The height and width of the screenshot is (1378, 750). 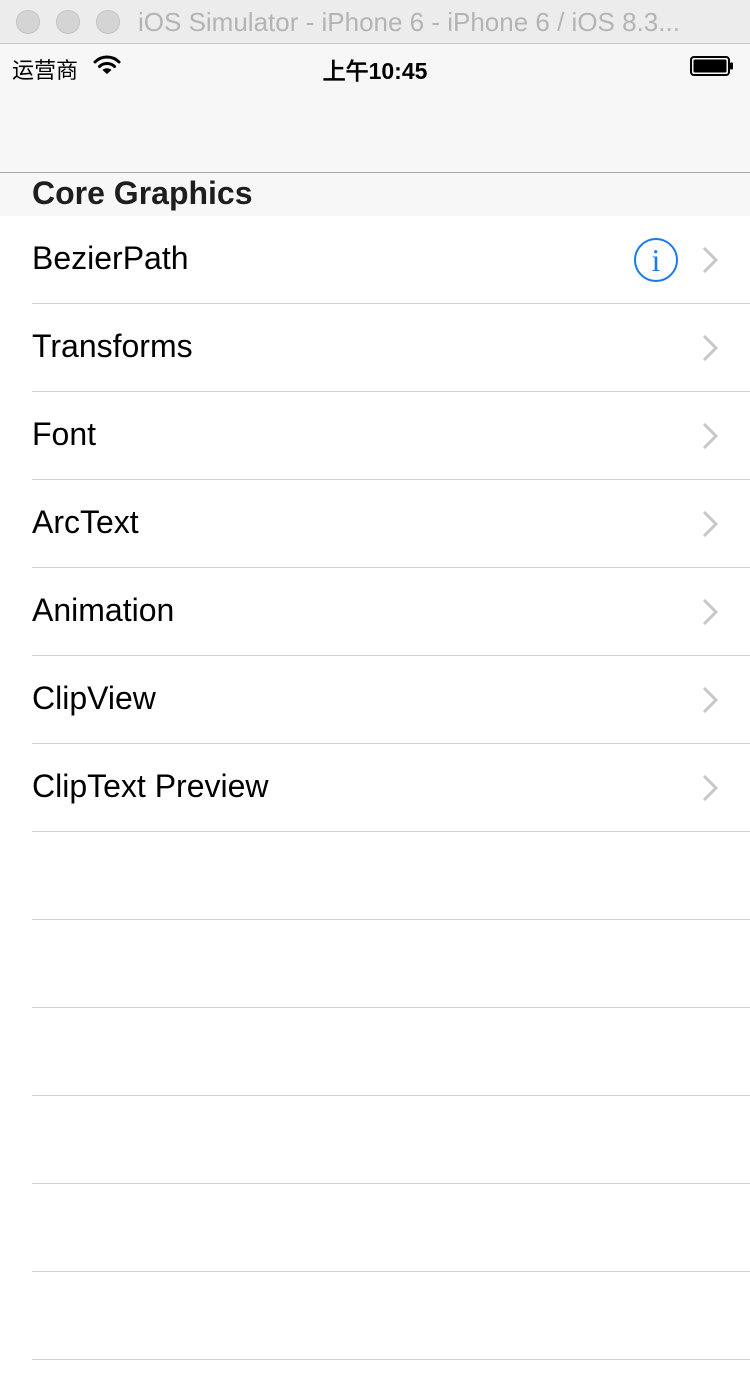 I want to click on row-label: Animation, so click(x=103, y=610).